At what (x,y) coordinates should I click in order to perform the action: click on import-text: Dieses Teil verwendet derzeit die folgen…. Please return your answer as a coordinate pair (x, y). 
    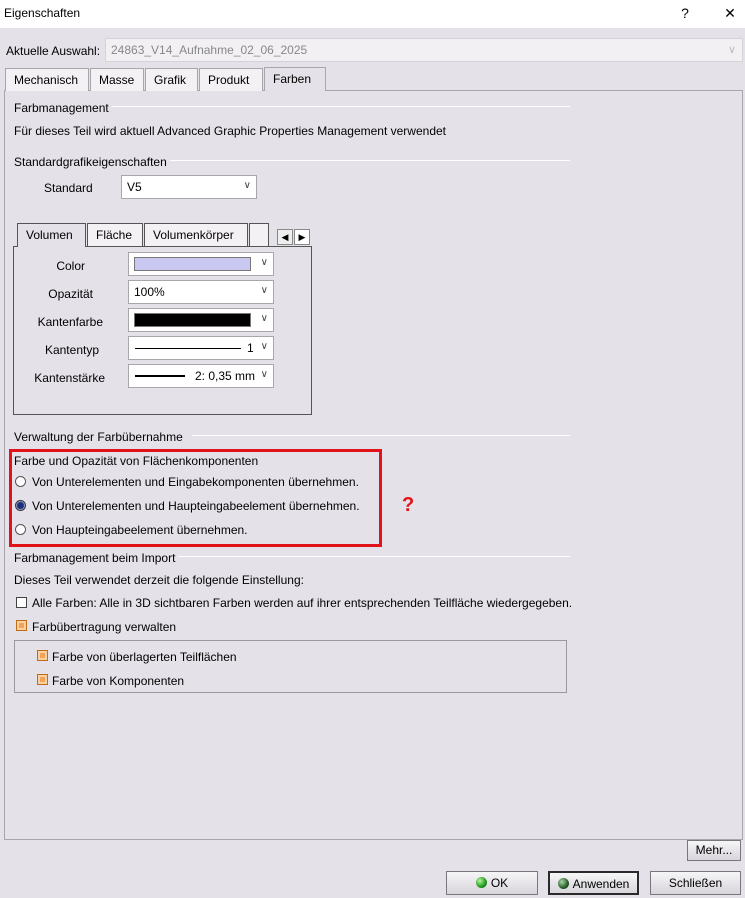
    Looking at the image, I should click on (159, 580).